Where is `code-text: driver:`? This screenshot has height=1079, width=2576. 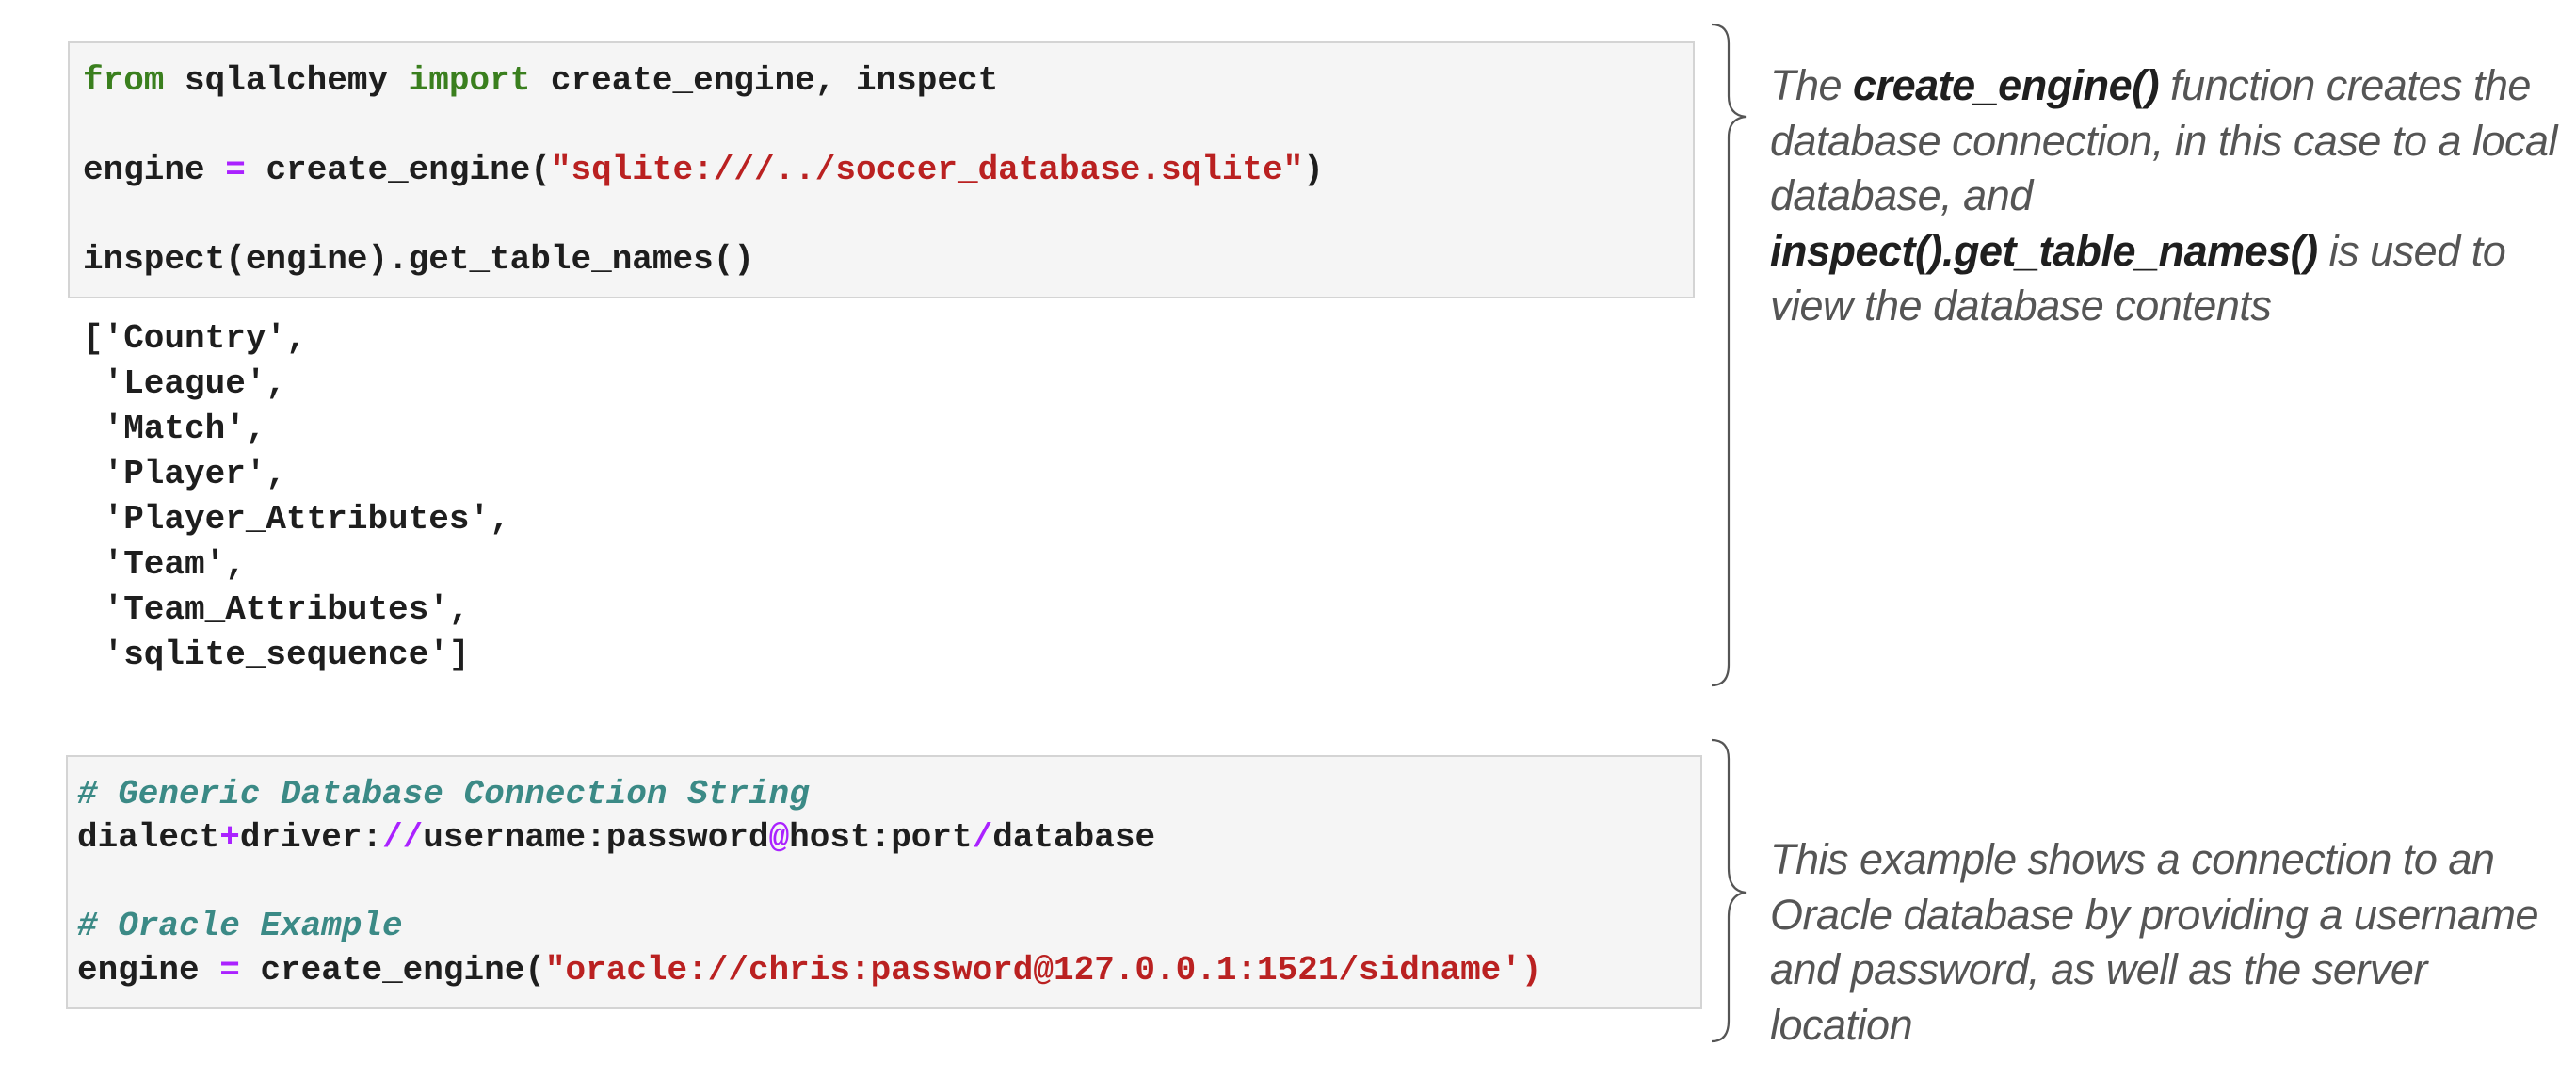
code-text: driver: is located at coordinates (311, 837).